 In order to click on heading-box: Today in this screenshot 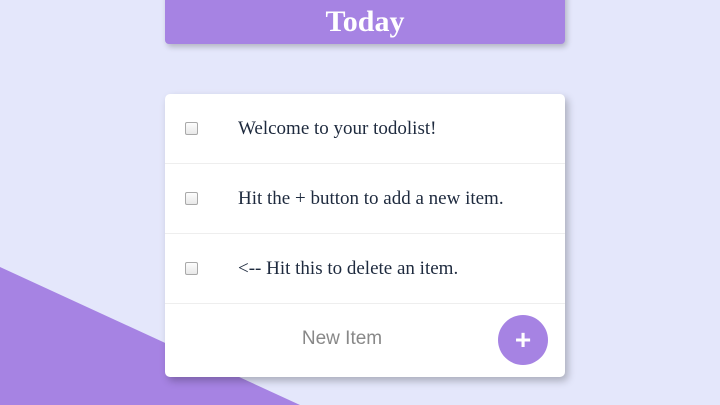, I will do `click(365, 22)`.